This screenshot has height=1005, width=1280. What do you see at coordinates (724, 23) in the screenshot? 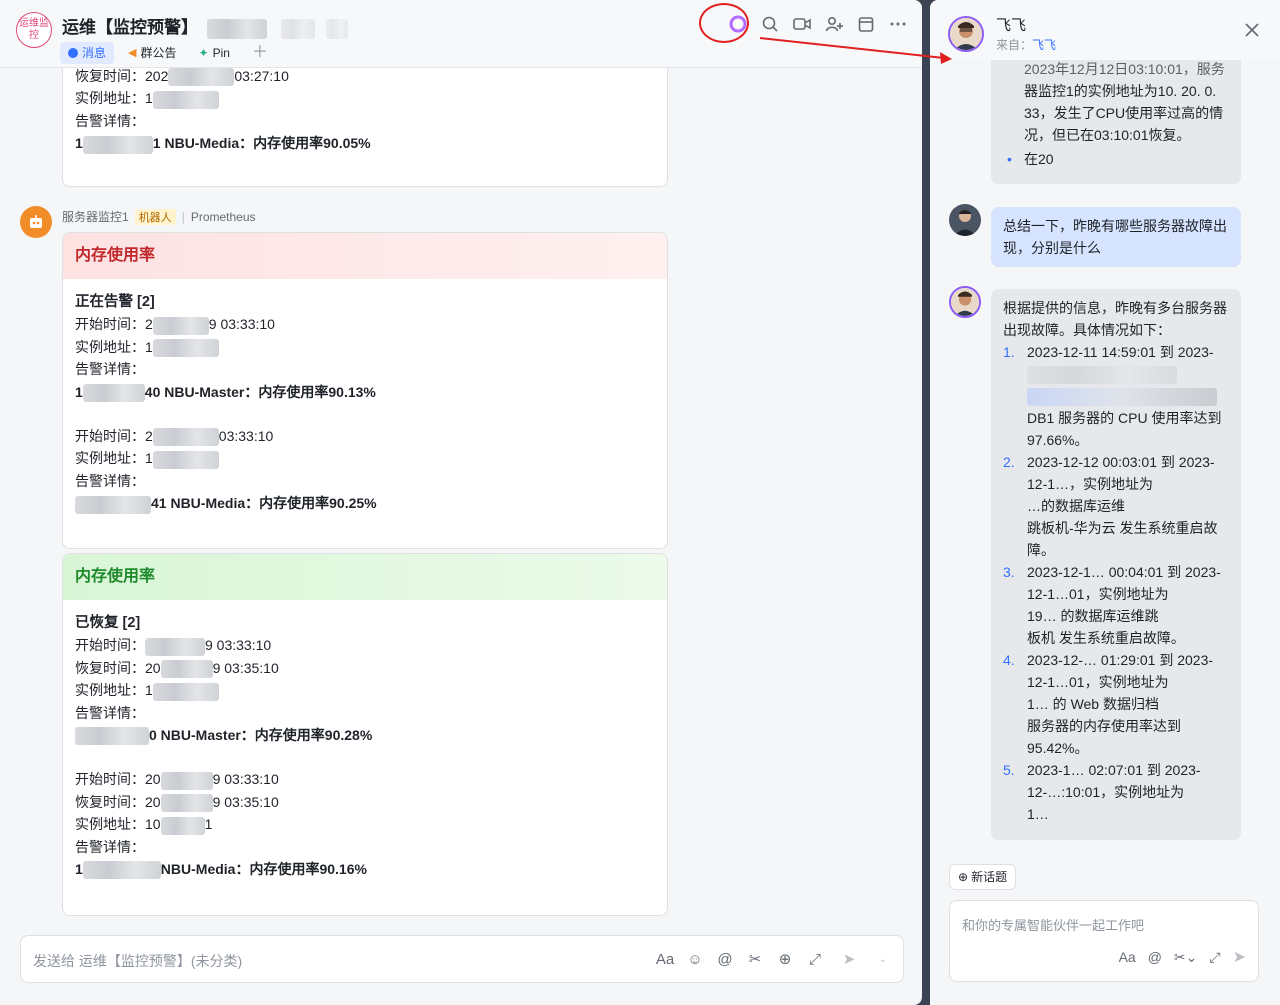
I see `ai-assistant-button` at bounding box center [724, 23].